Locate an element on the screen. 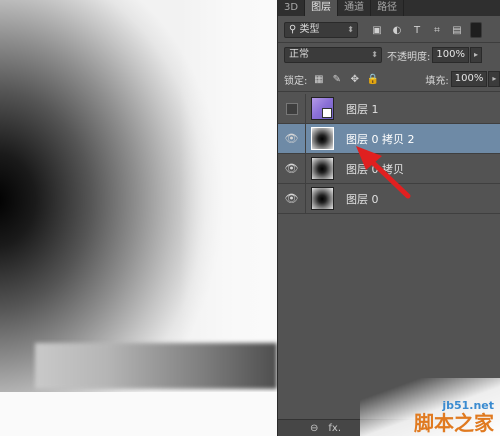 This screenshot has height=436, width=500. lock-brush-icon: ✎ is located at coordinates (336, 79).